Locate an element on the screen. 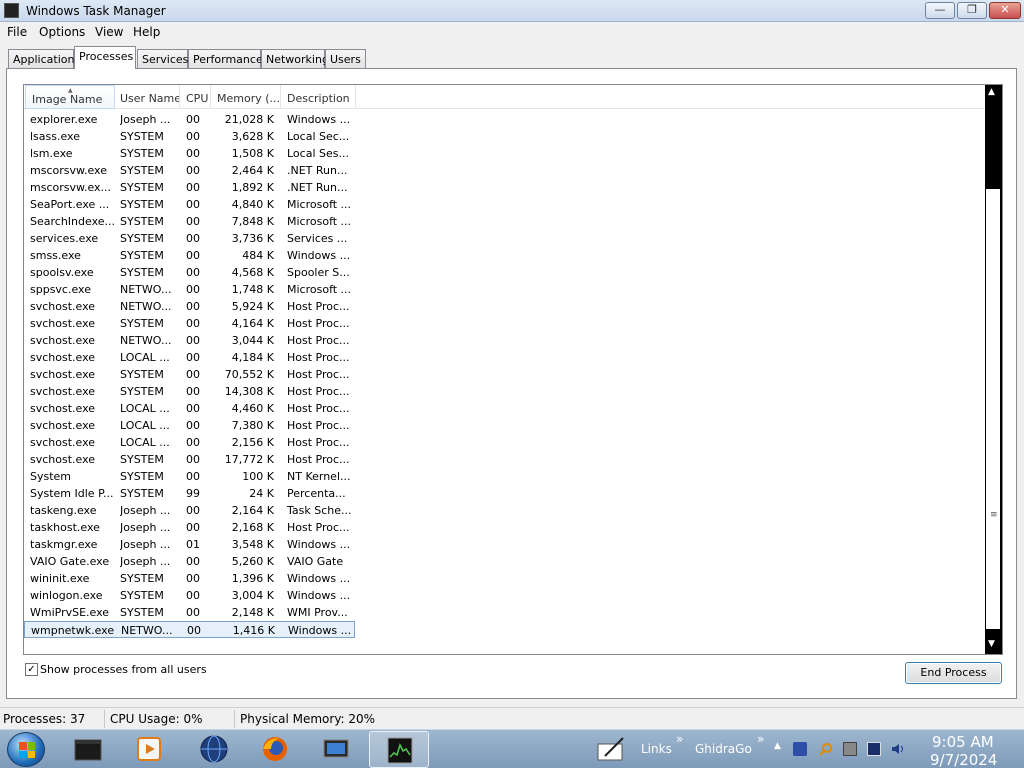 The image size is (1024, 768). clock-date: 9/7/2024 is located at coordinates (963, 759).